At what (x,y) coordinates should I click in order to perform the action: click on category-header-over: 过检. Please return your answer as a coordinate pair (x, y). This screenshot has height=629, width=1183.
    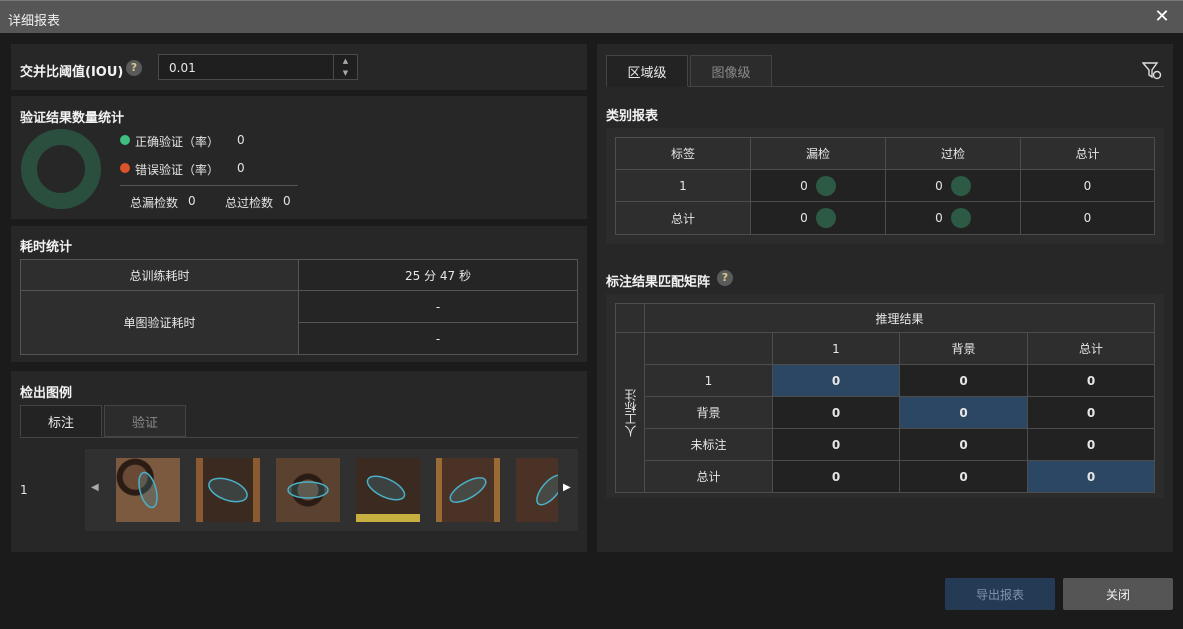
    Looking at the image, I should click on (953, 153).